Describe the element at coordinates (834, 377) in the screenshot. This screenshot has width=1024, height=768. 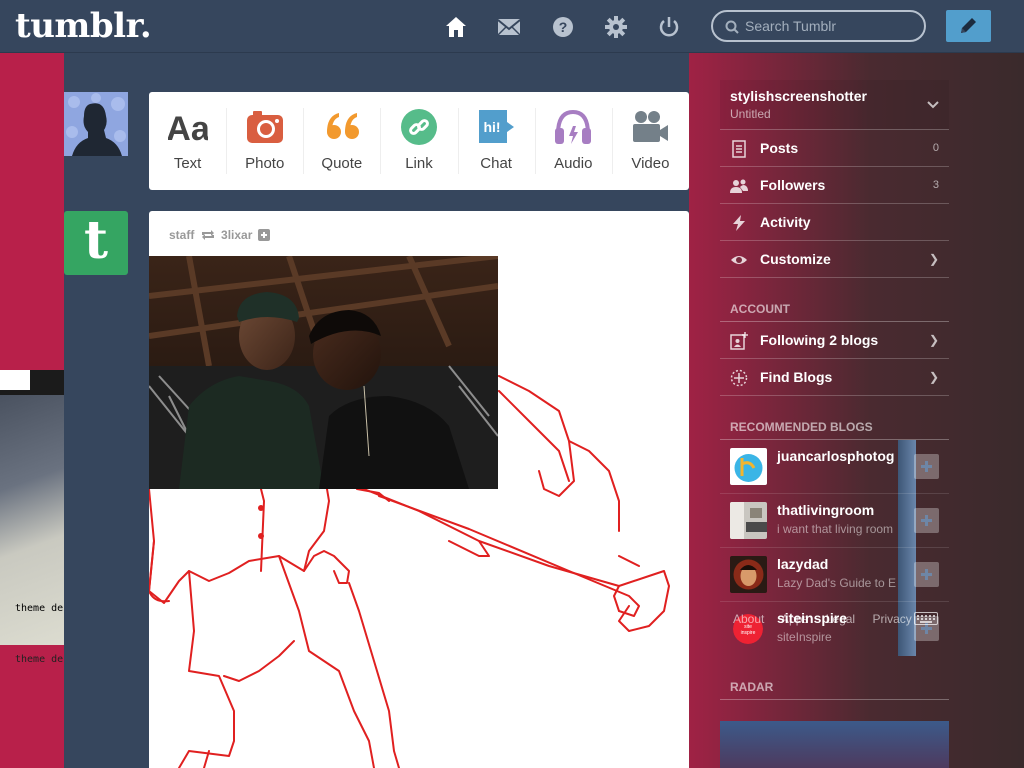
I see `sidebar-item-find-blogs: Find Blogs ❯` at that location.